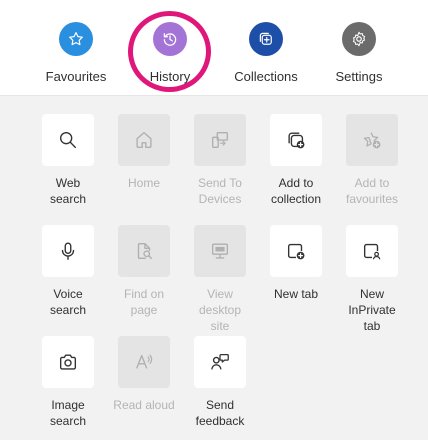 The image size is (428, 440). What do you see at coordinates (68, 302) in the screenshot?
I see `voice-search-label: Voice search` at bounding box center [68, 302].